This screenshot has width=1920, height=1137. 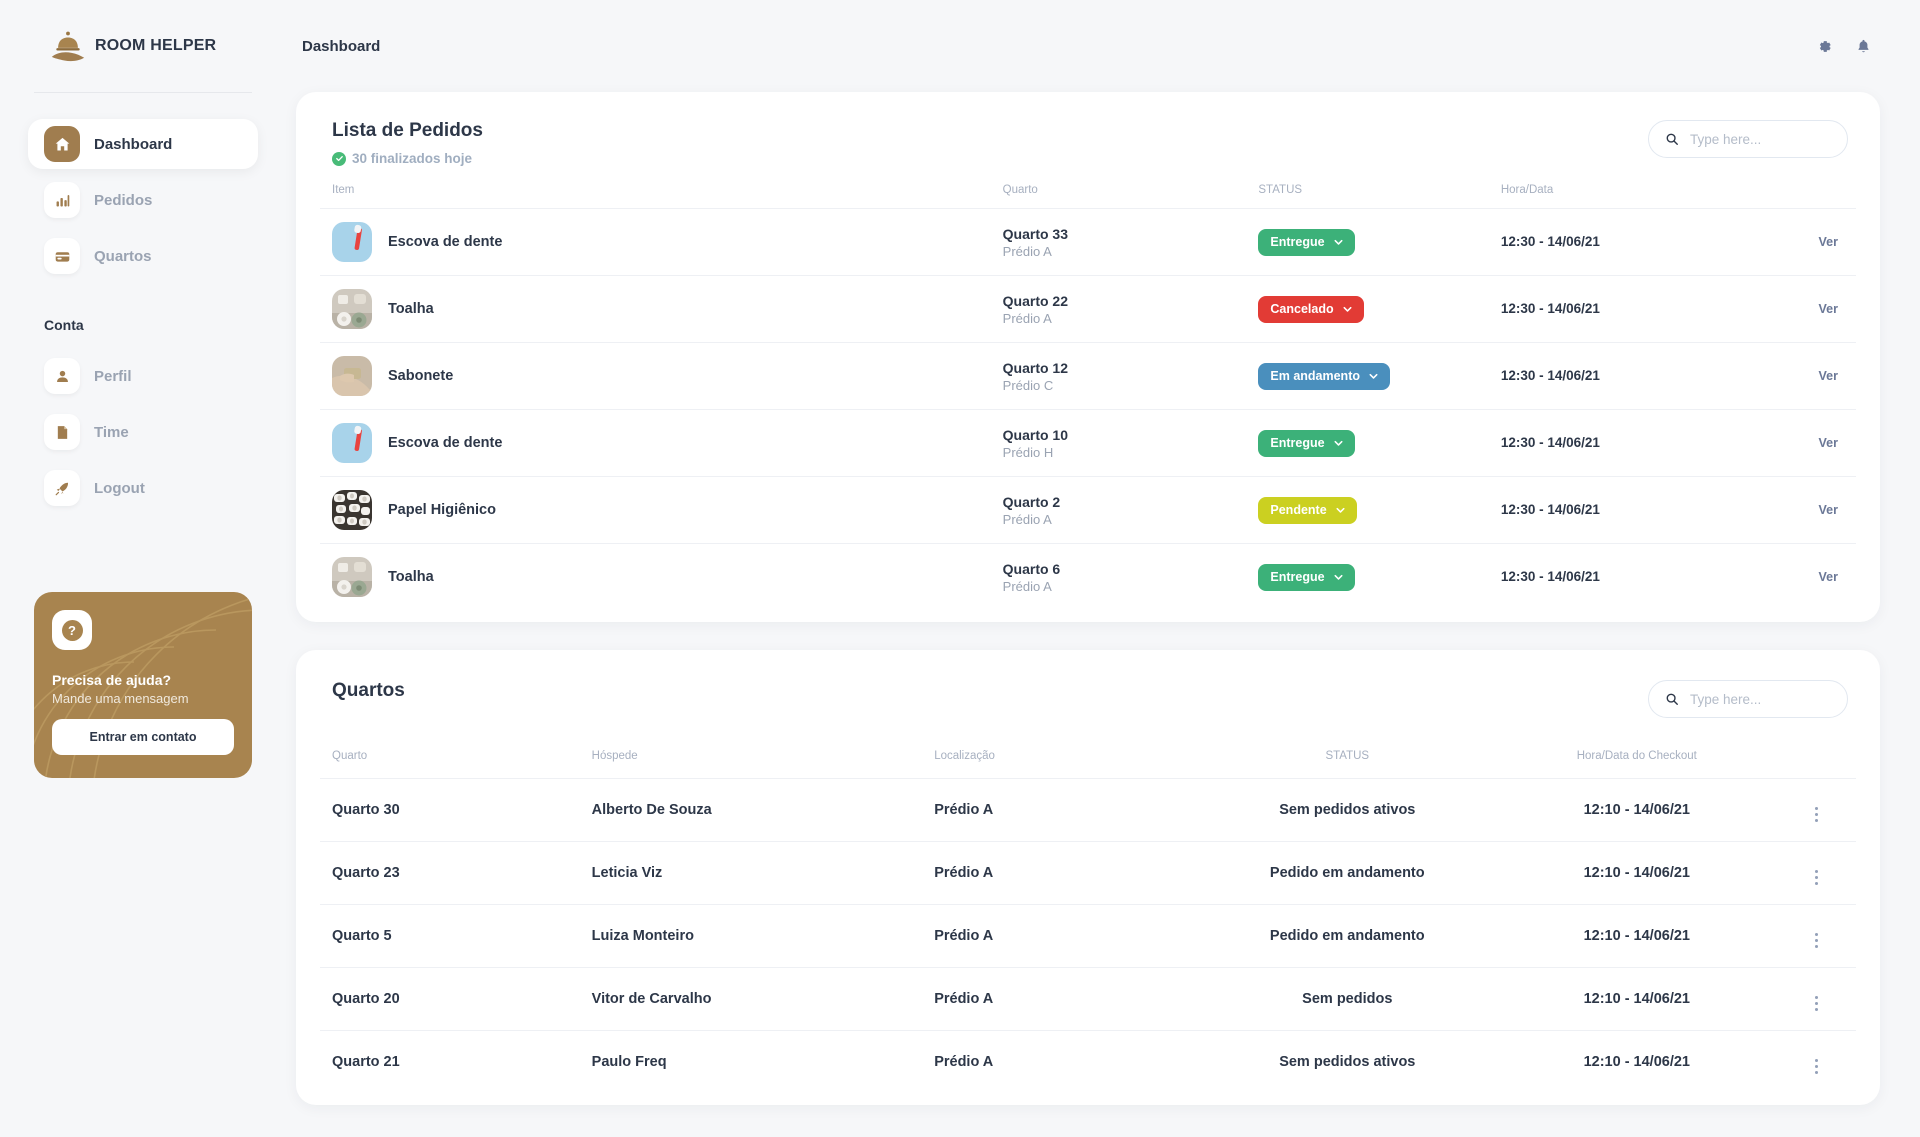 What do you see at coordinates (1824, 46) in the screenshot?
I see `gear-icon` at bounding box center [1824, 46].